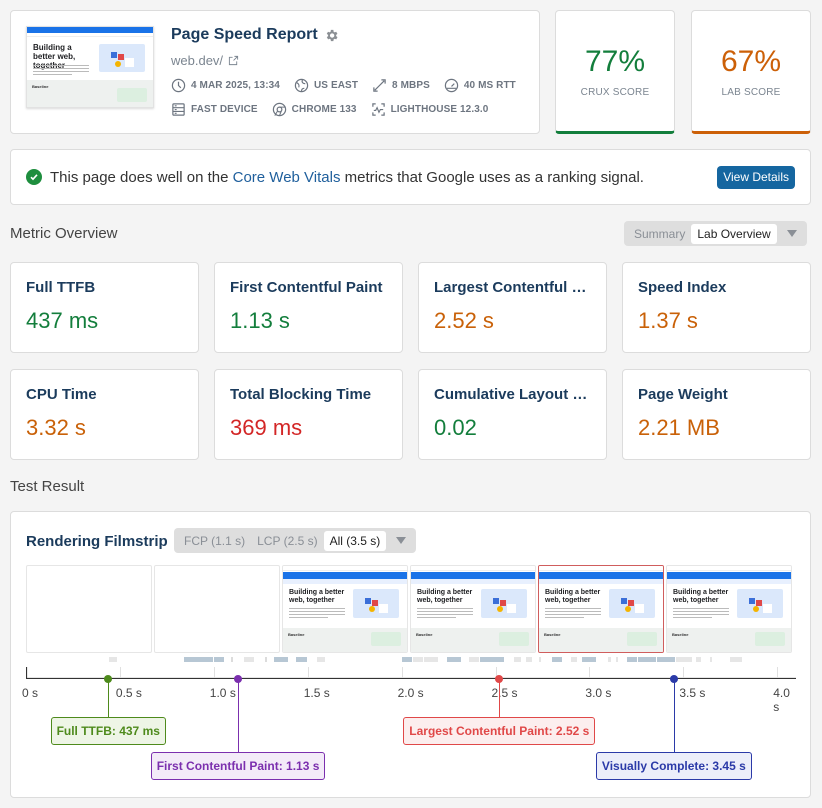  What do you see at coordinates (128, 693) in the screenshot?
I see `axis-tick-label: 0.5 s` at bounding box center [128, 693].